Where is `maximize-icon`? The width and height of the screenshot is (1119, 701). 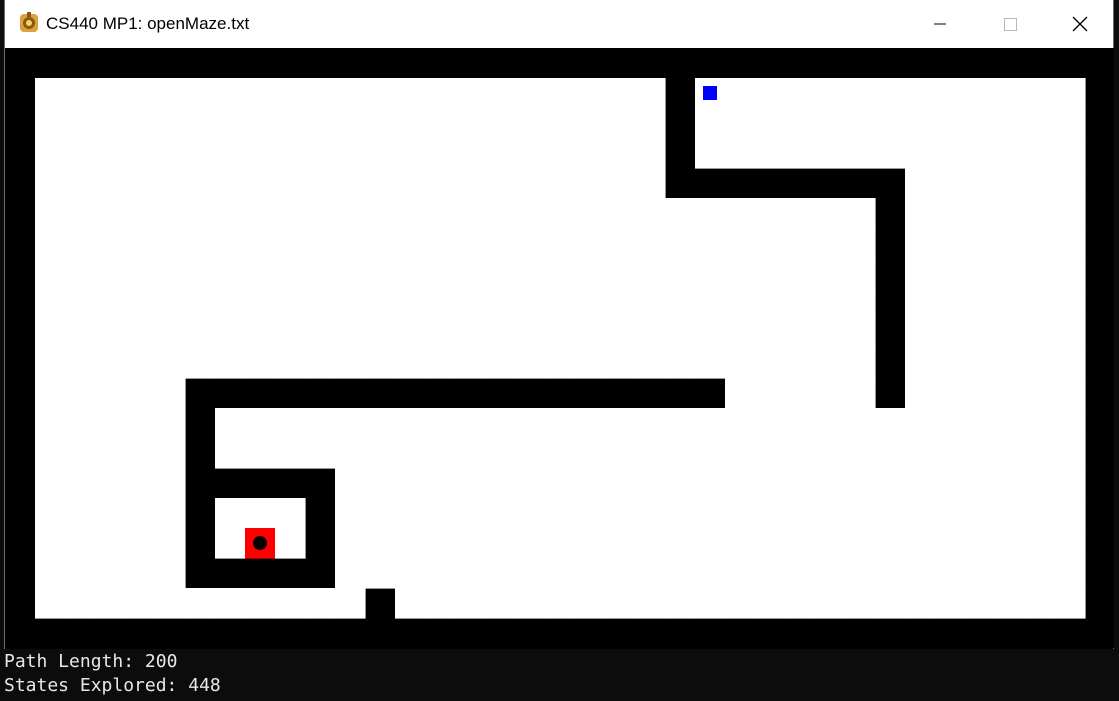 maximize-icon is located at coordinates (1010, 24).